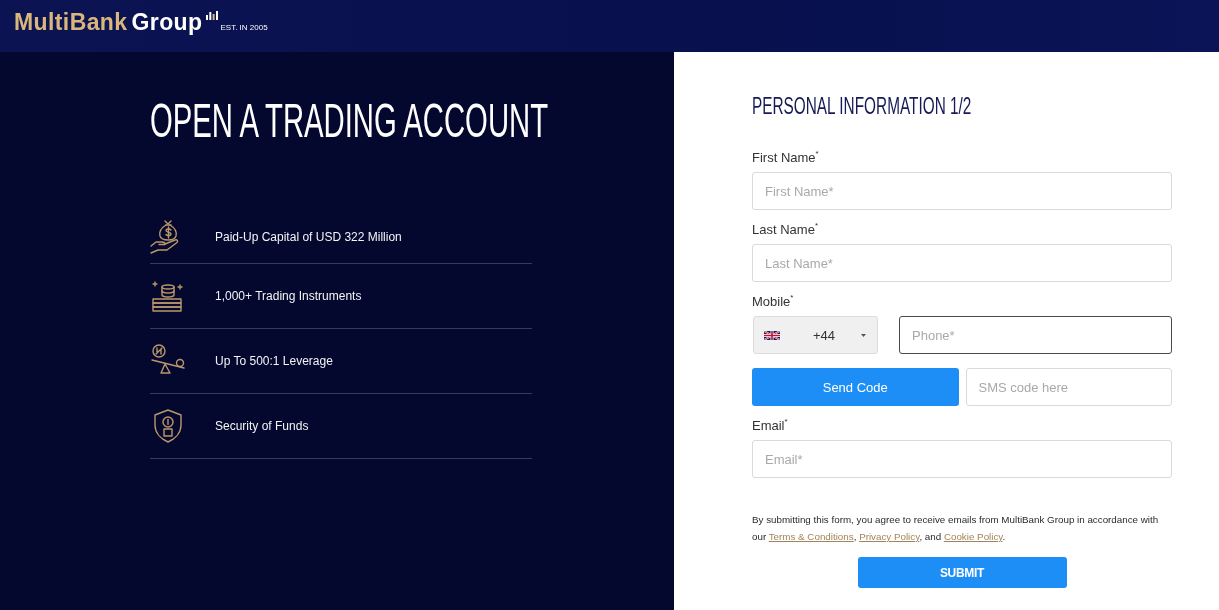 The width and height of the screenshot is (1219, 610). I want to click on consent-link: Terms & Conditions, so click(811, 536).